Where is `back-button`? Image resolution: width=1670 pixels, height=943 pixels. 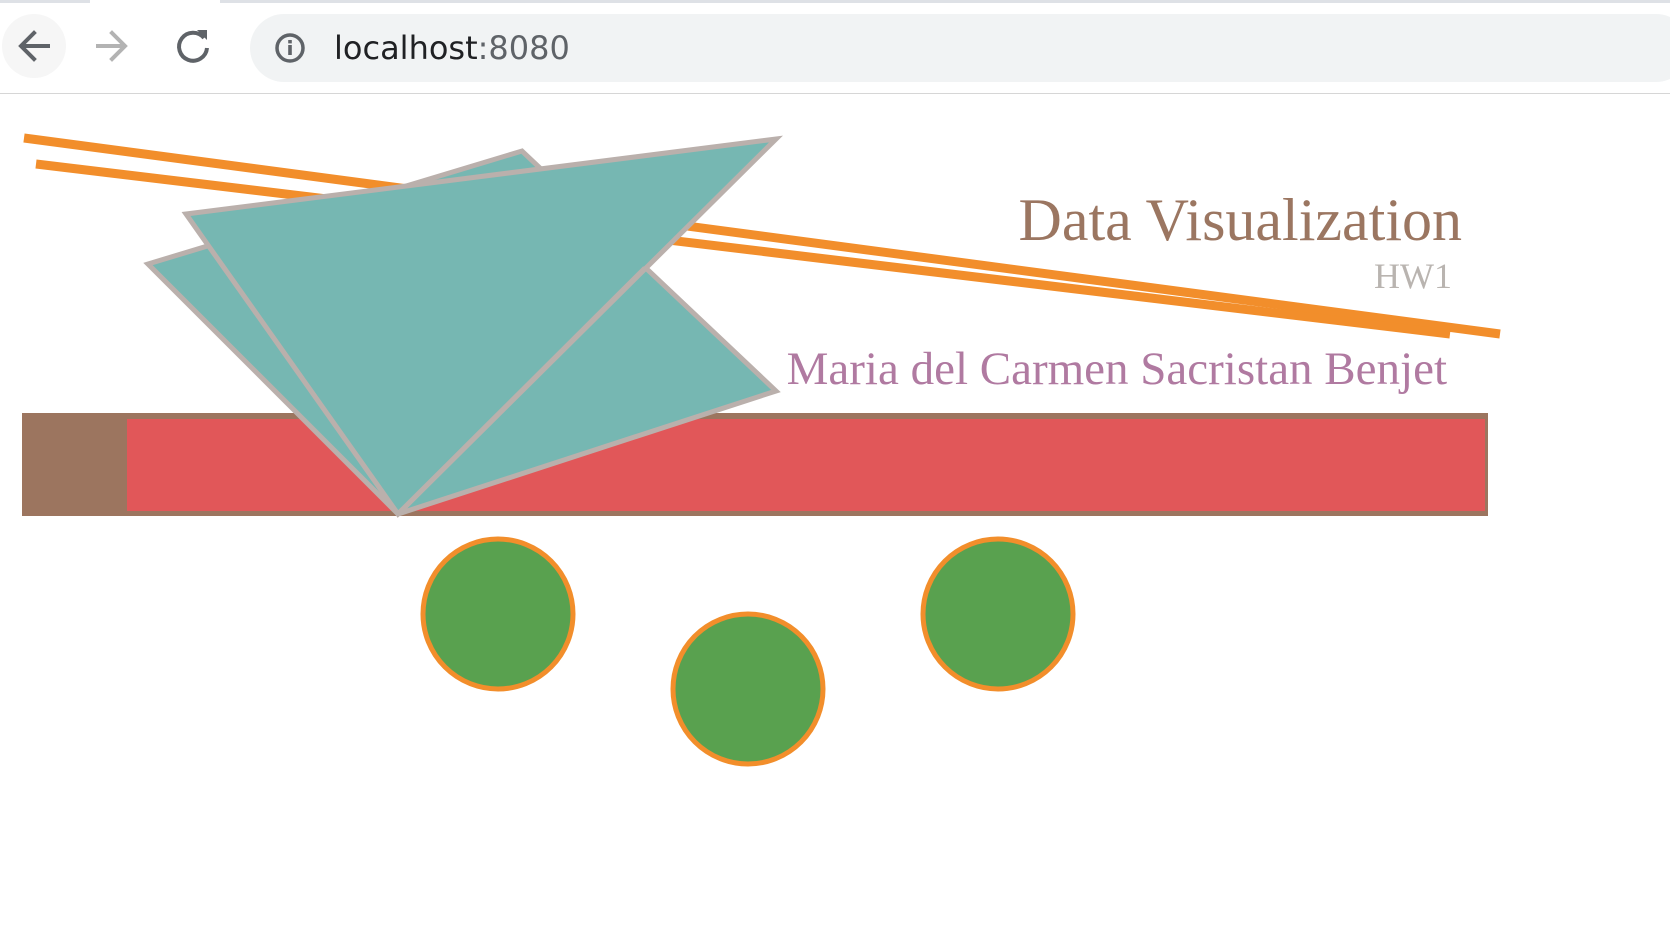
back-button is located at coordinates (34, 46).